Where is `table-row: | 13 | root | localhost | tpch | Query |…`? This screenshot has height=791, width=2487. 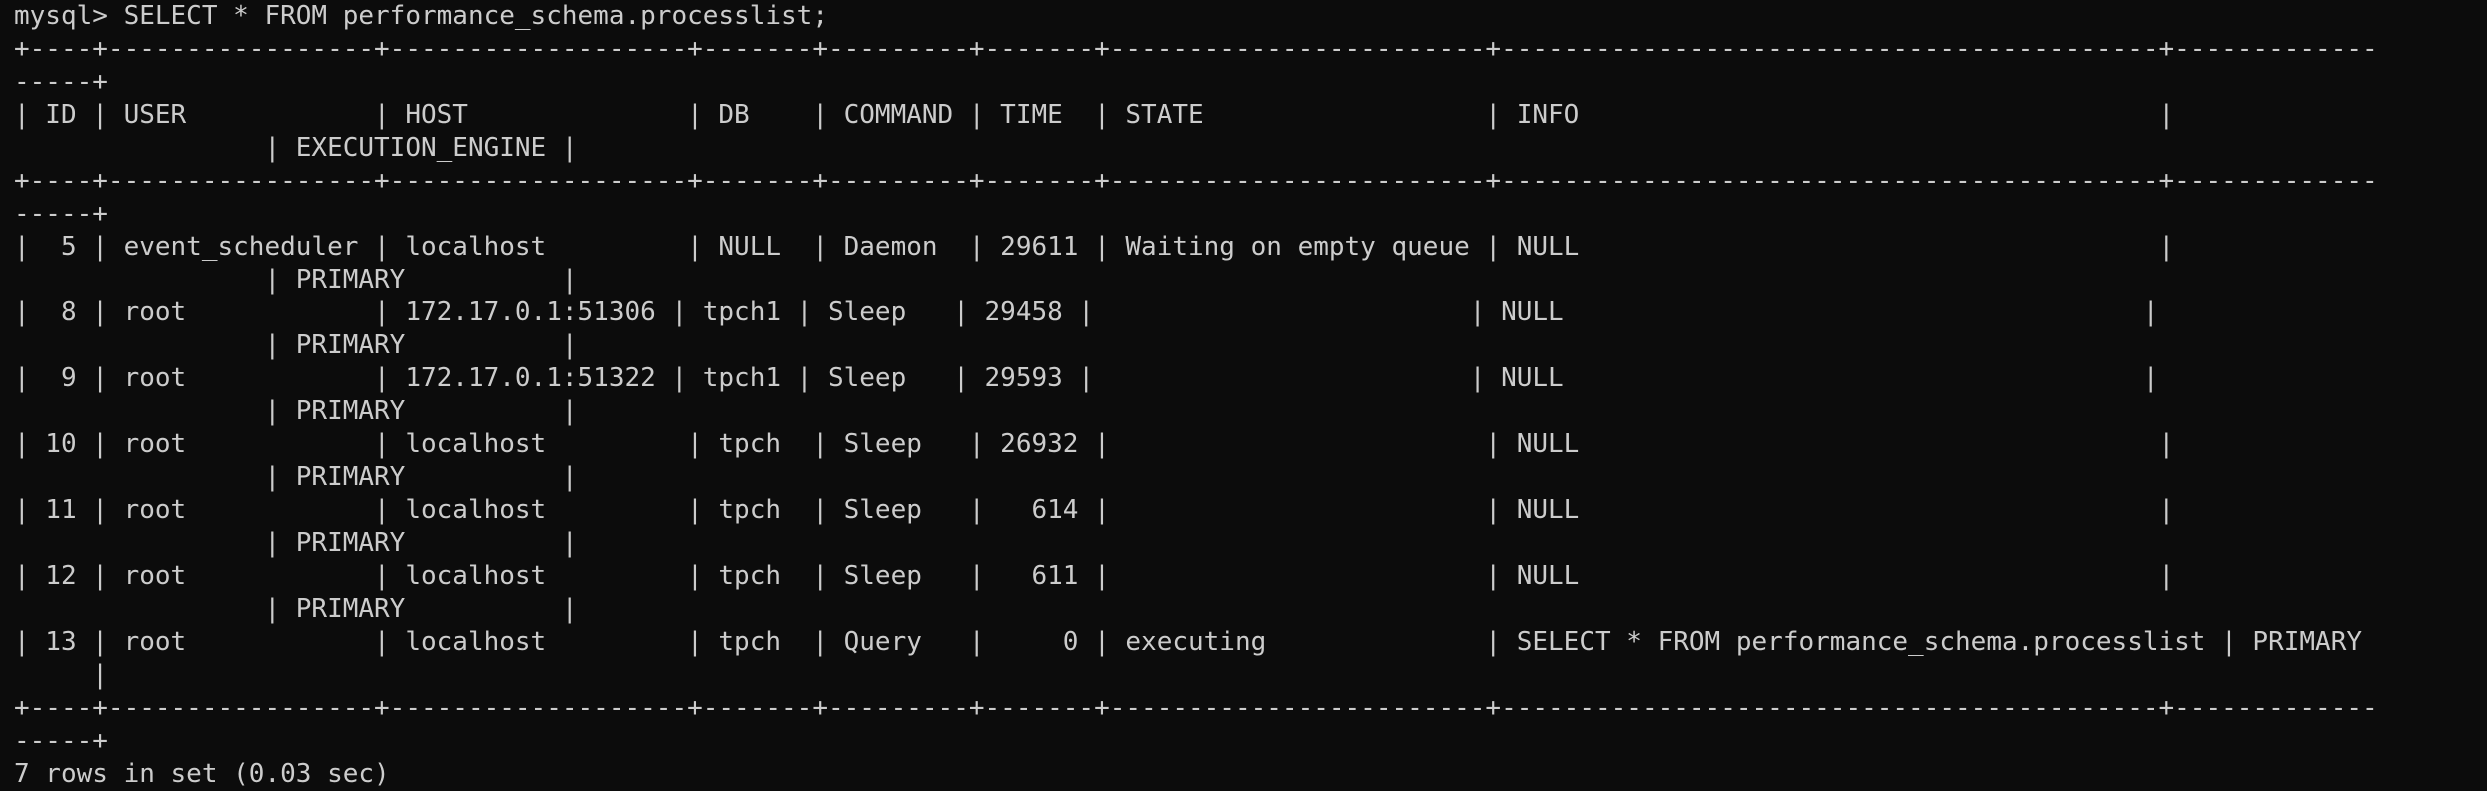
table-row: | 13 | root | localhost | tpch | Query |… is located at coordinates (1188, 641).